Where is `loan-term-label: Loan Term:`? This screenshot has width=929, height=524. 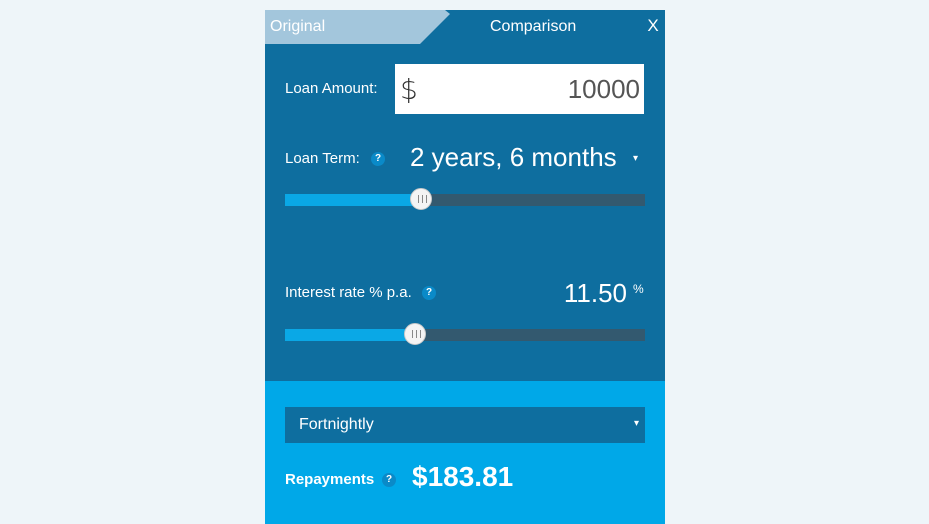 loan-term-label: Loan Term: is located at coordinates (322, 158).